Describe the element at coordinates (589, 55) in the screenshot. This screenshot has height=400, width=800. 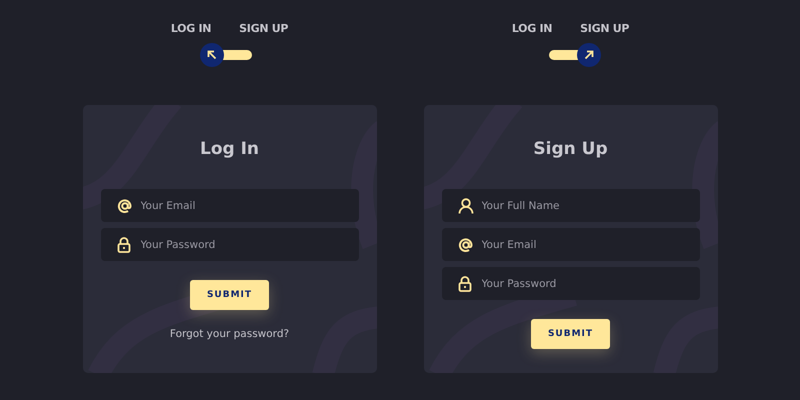
I see `arrow-up-right-icon` at that location.